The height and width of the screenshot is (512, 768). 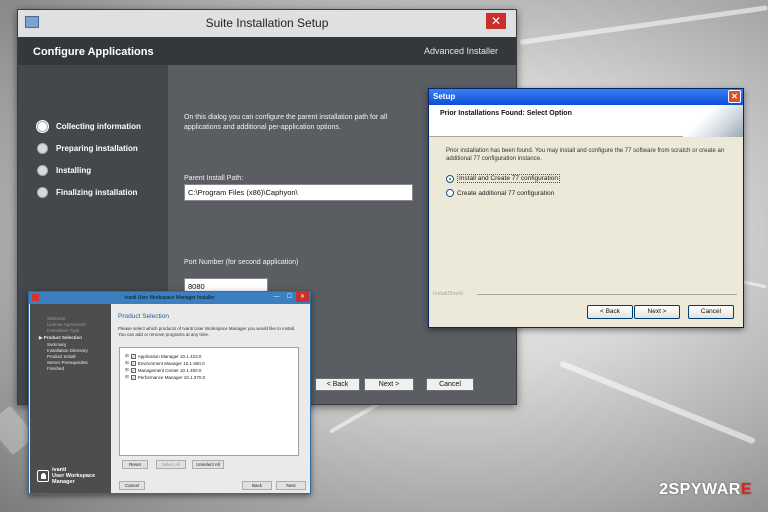 What do you see at coordinates (67, 362) in the screenshot?
I see `nav-item-server-prereq: Server Prerequisites` at bounding box center [67, 362].